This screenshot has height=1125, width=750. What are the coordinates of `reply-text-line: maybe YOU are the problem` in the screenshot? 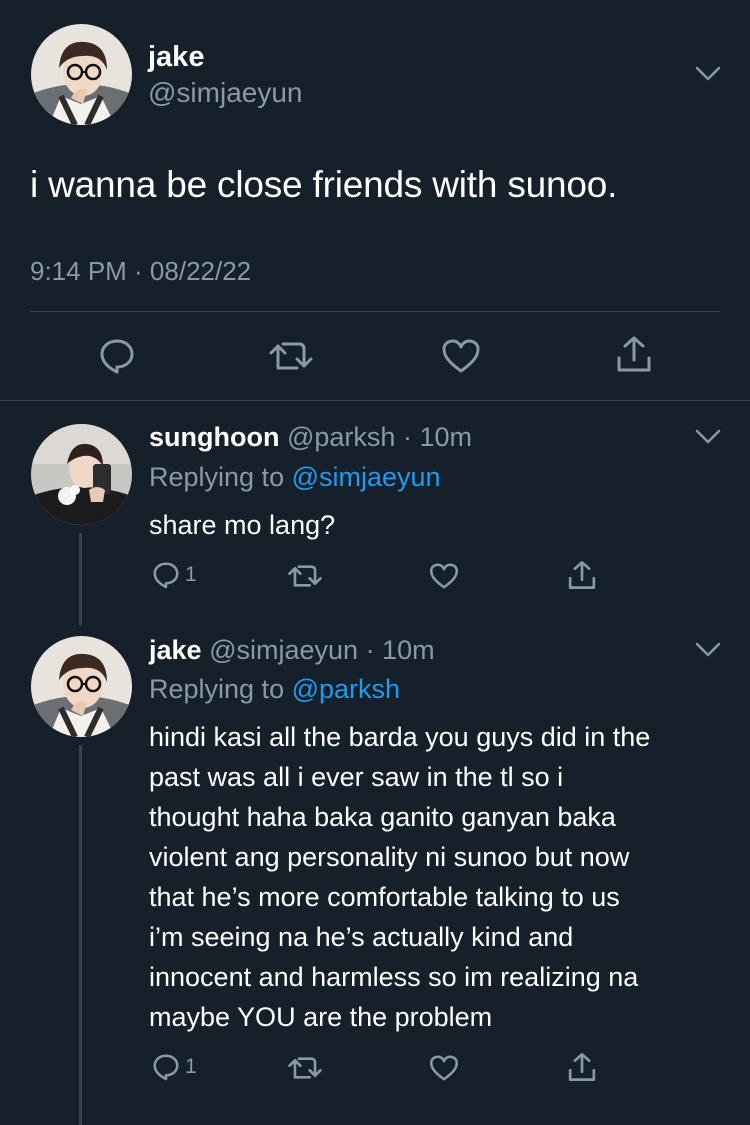 It's located at (321, 1017).